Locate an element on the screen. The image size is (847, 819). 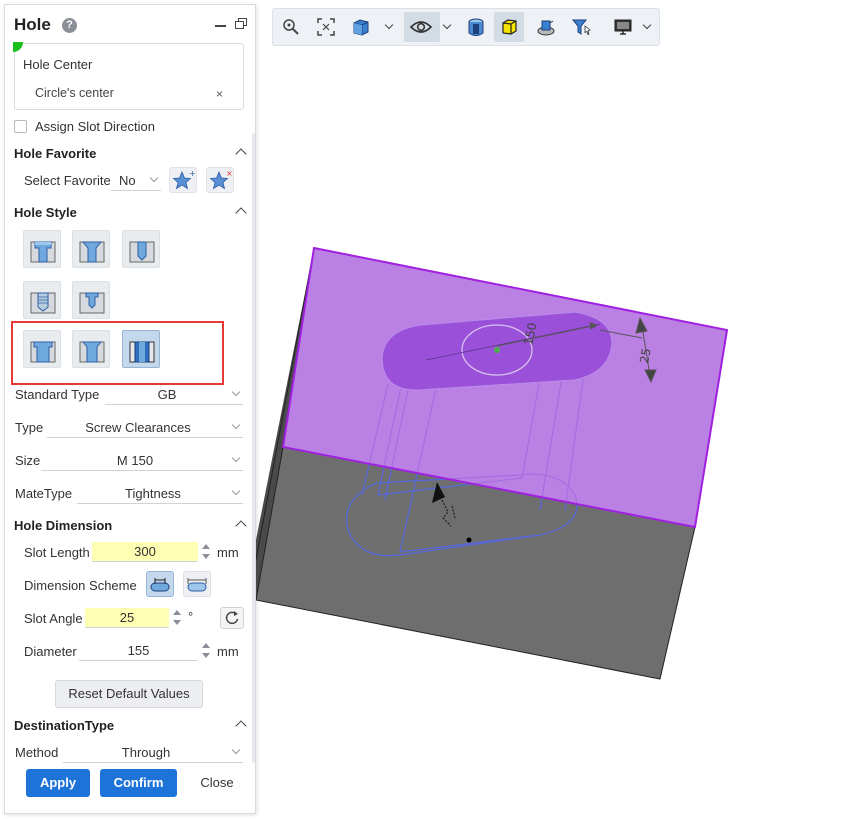
hole-display-icon is located at coordinates (476, 27).